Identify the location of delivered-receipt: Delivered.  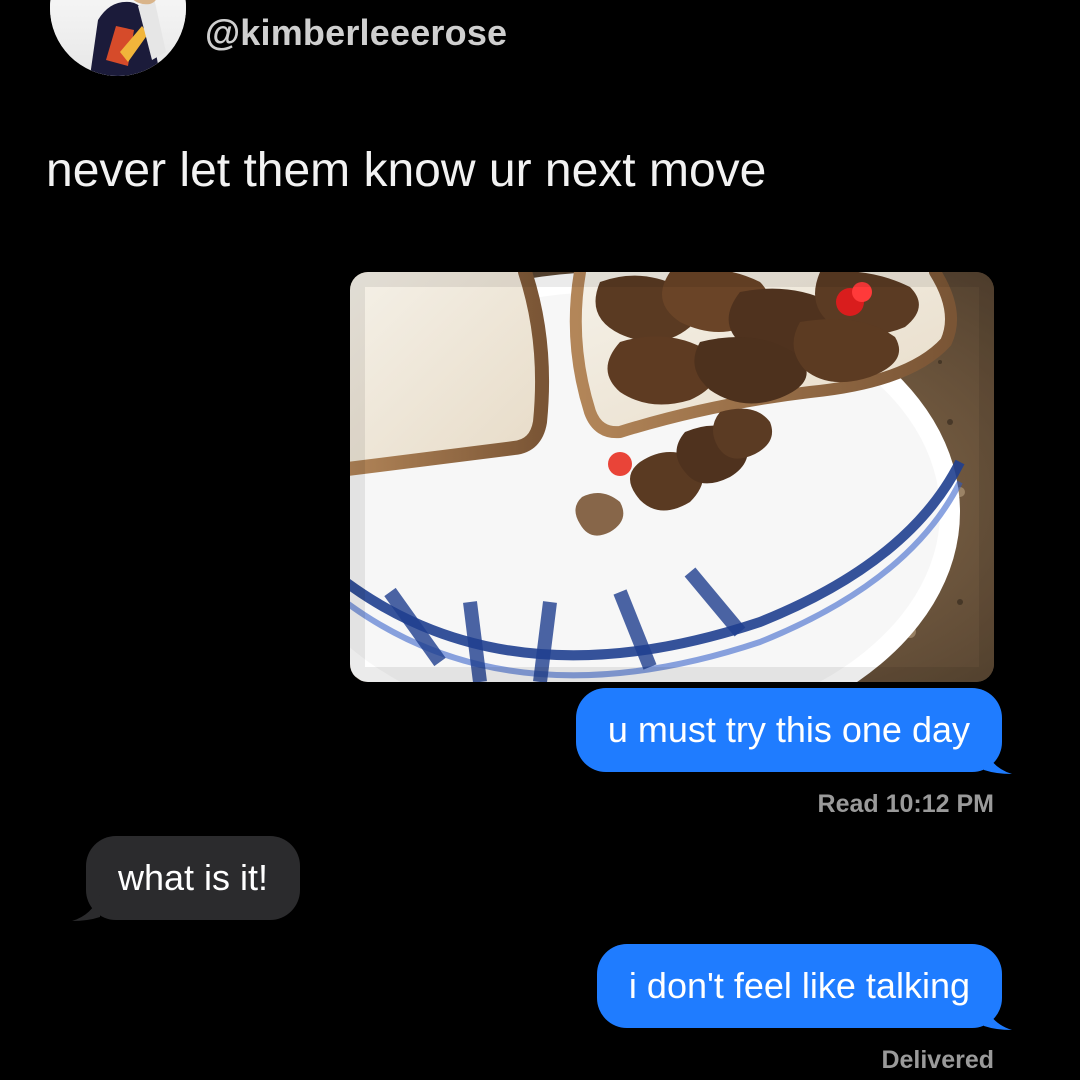
(937, 1060).